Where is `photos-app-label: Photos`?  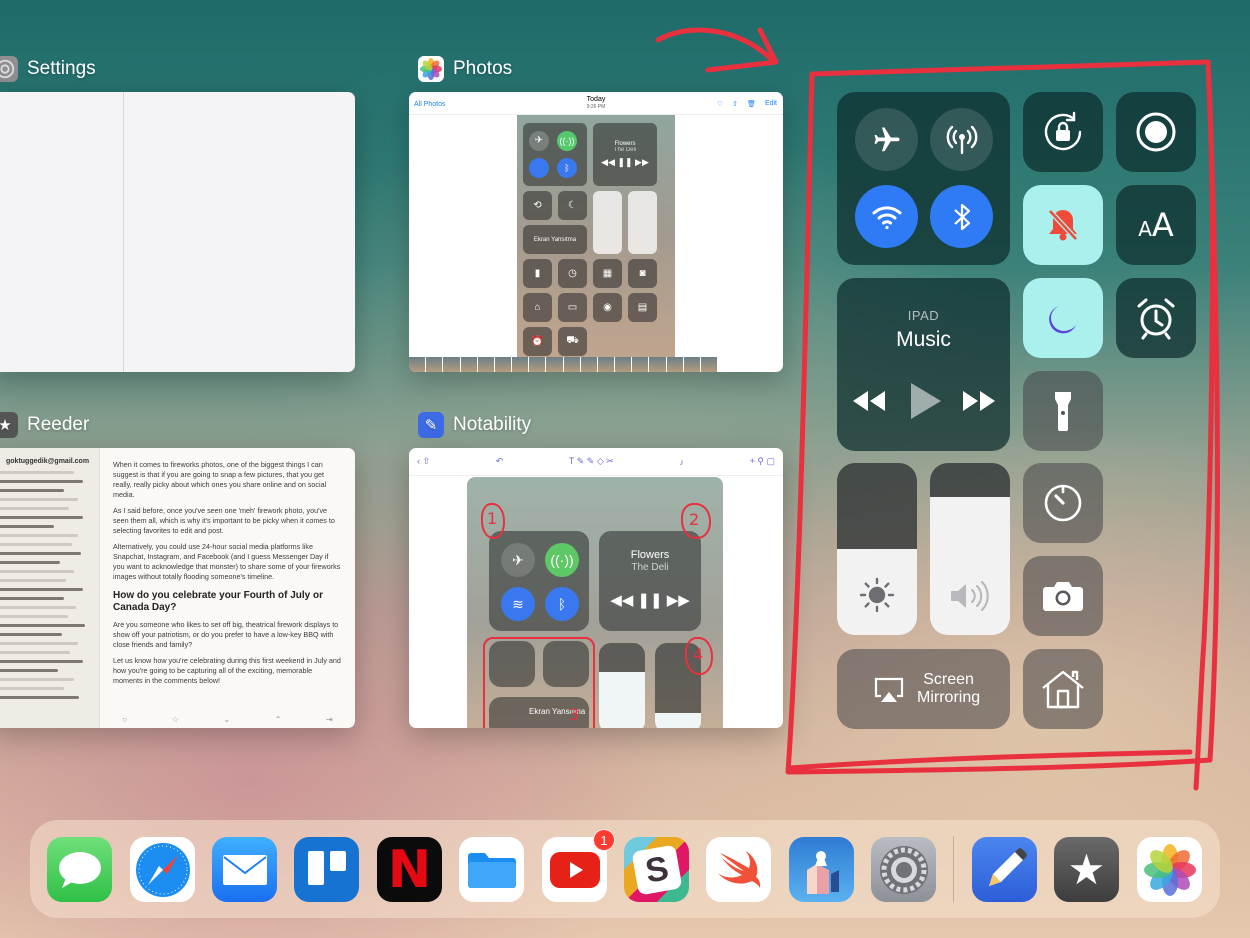 photos-app-label: Photos is located at coordinates (465, 69).